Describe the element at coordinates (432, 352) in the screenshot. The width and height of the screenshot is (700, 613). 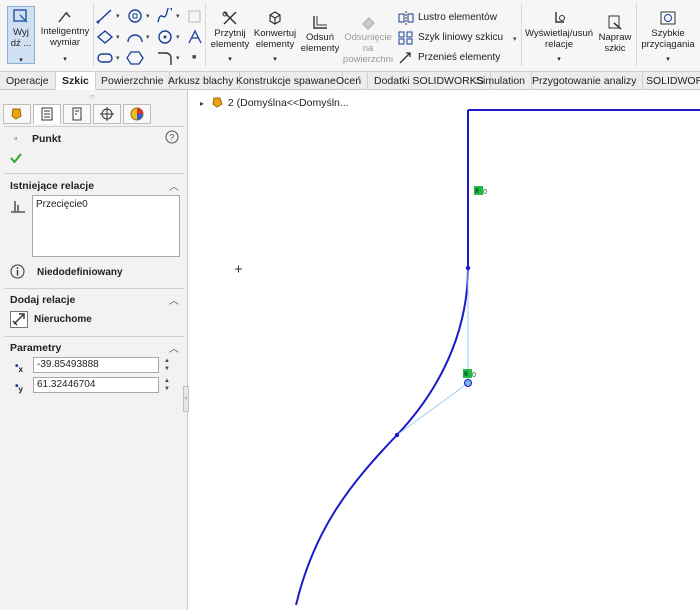
I see `construction-line` at that location.